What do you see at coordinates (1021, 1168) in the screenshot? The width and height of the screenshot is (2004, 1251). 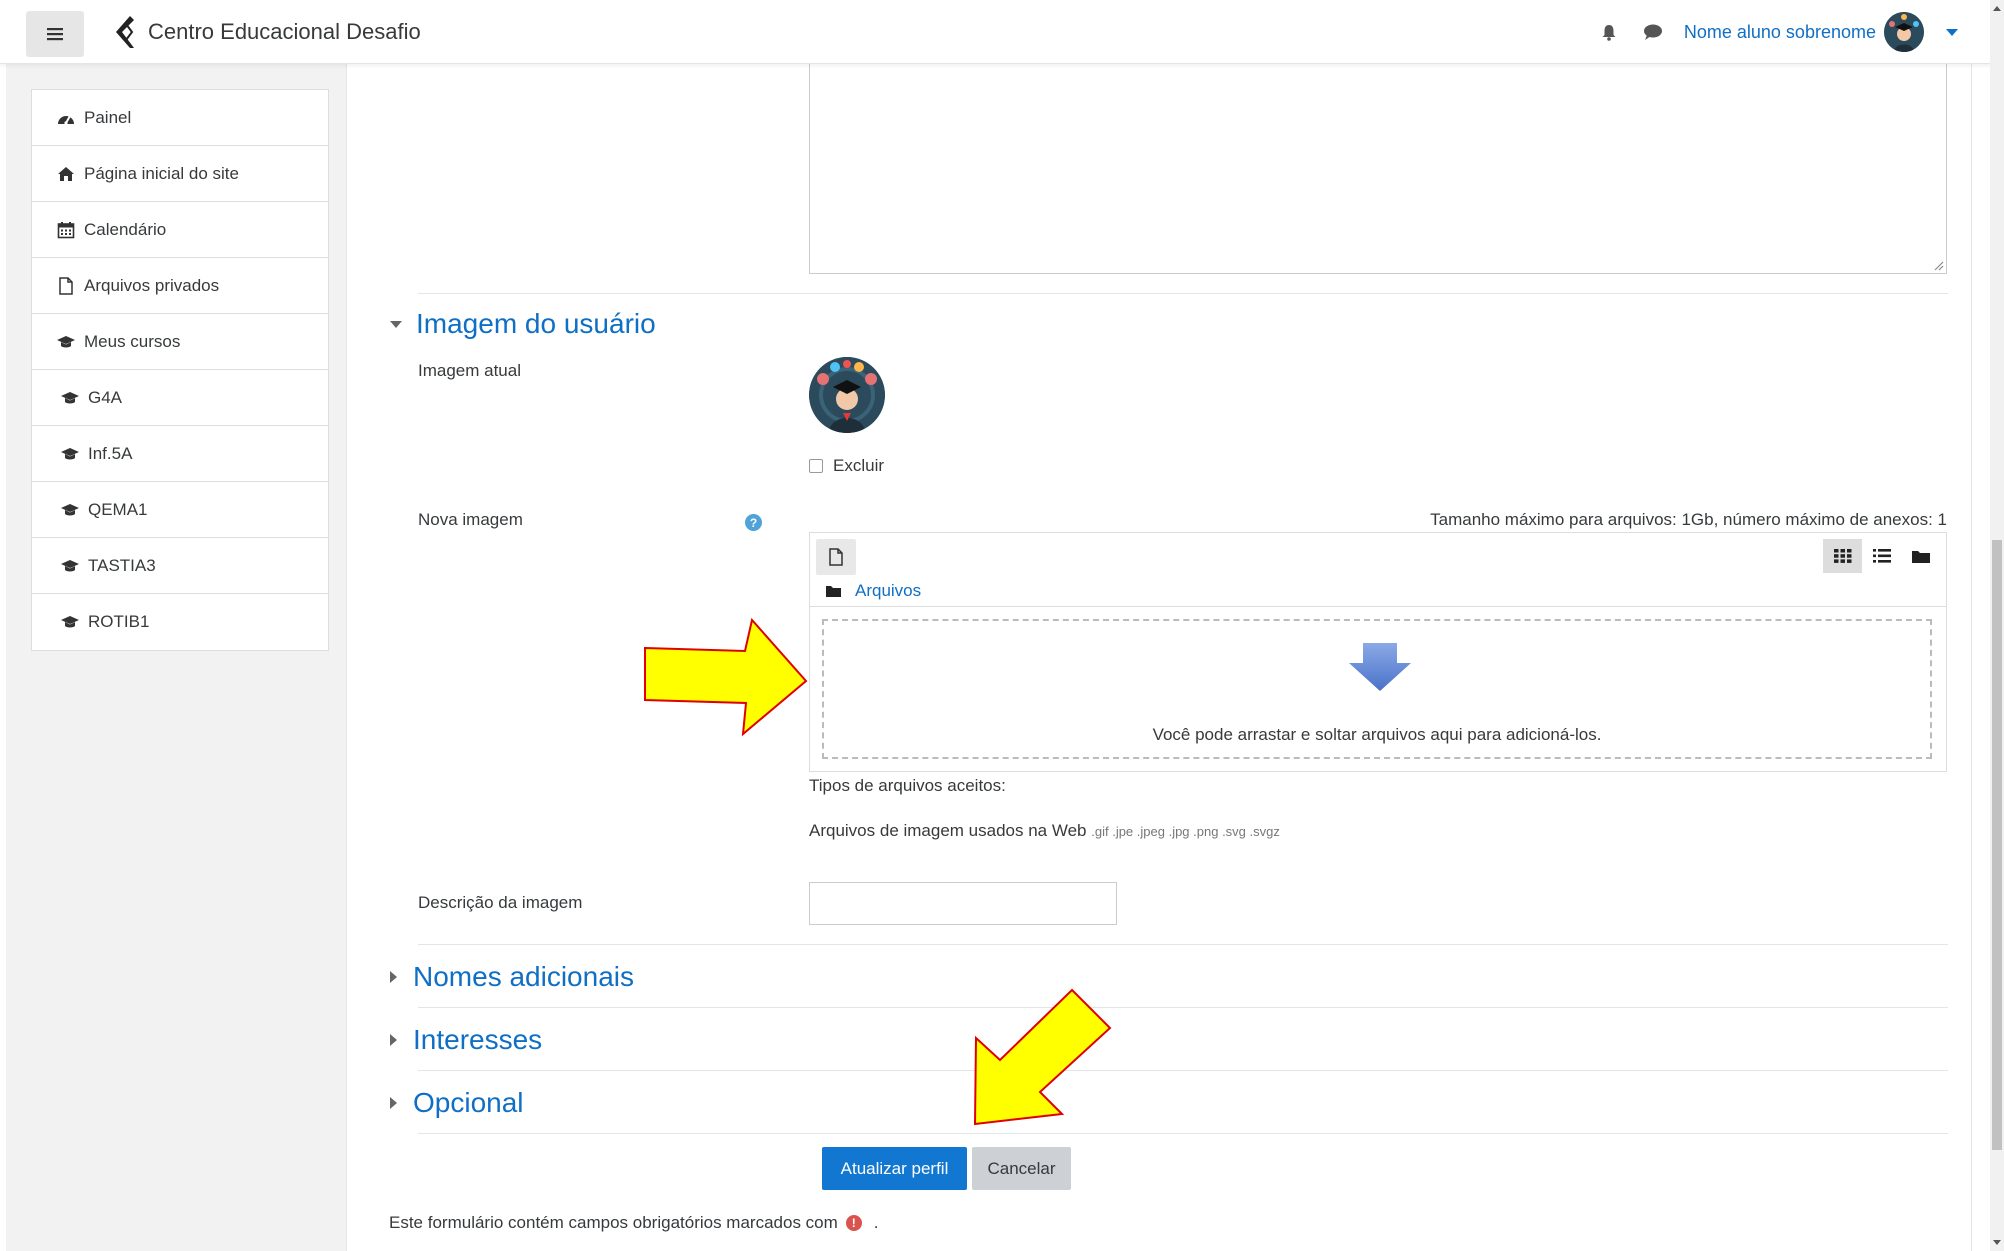 I see `cancel-button: Cancelar` at bounding box center [1021, 1168].